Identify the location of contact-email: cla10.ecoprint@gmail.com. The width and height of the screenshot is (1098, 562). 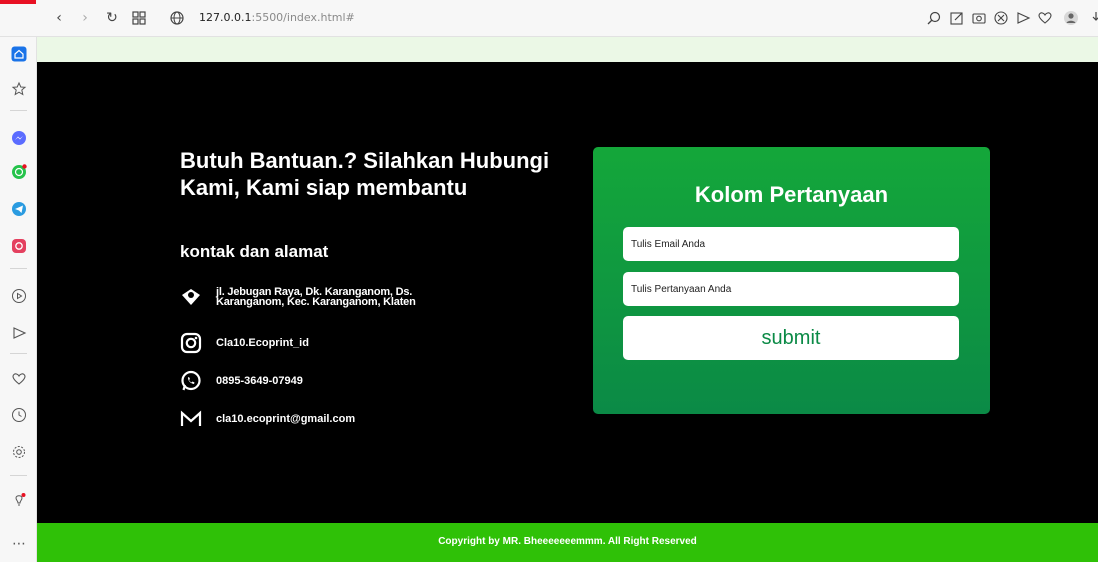
(267, 419).